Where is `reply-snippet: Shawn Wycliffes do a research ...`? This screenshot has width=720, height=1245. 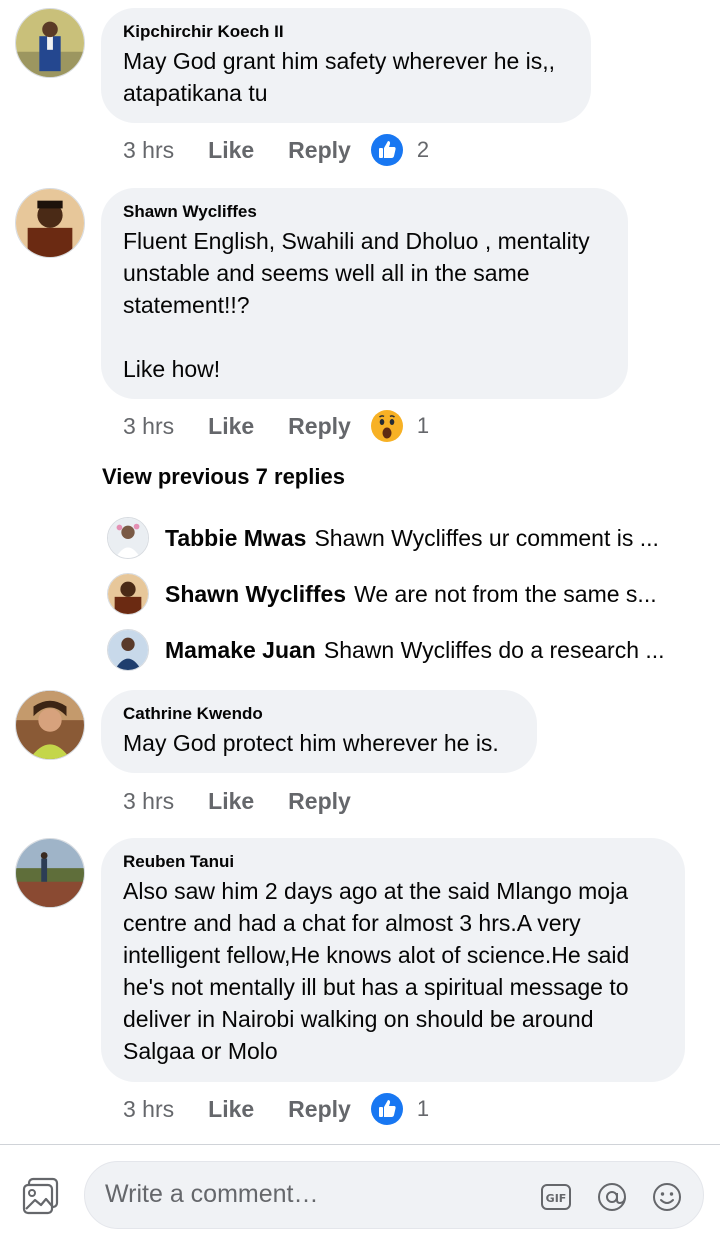
reply-snippet: Shawn Wycliffes do a research ... is located at coordinates (494, 649).